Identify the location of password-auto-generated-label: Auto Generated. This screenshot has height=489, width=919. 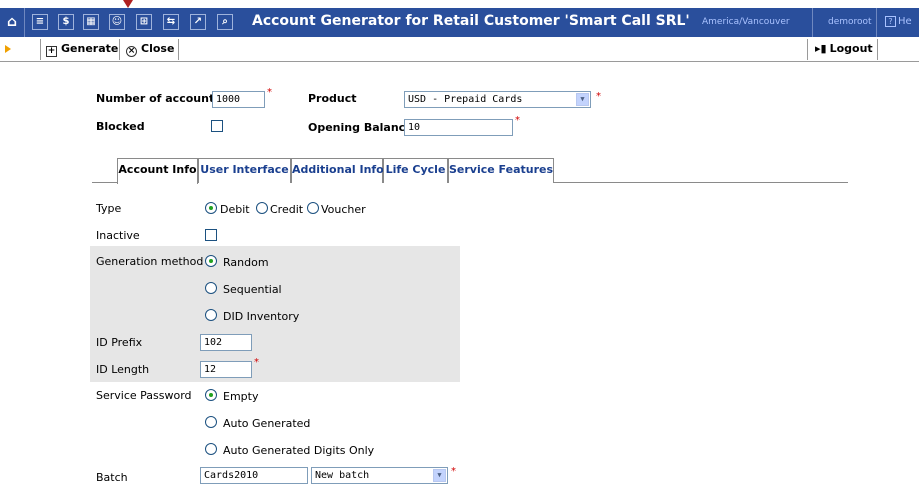
(267, 423).